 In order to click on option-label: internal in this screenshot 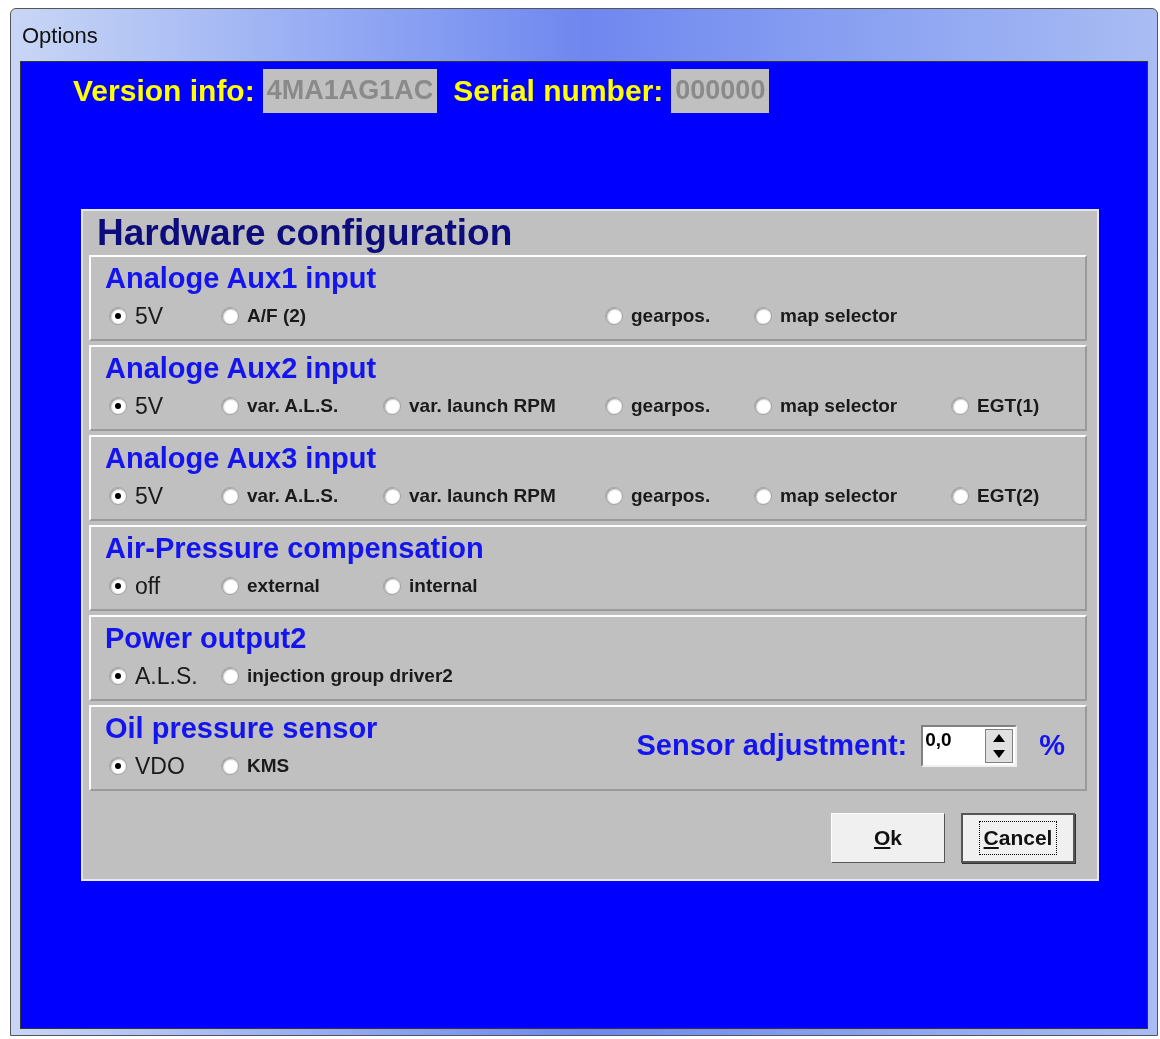, I will do `click(443, 585)`.